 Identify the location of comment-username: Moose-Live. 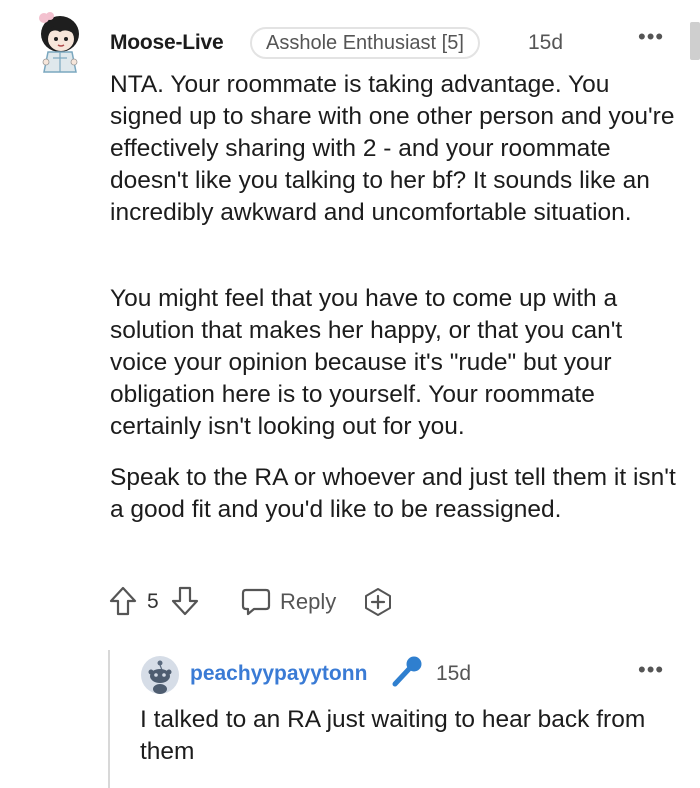
(167, 43).